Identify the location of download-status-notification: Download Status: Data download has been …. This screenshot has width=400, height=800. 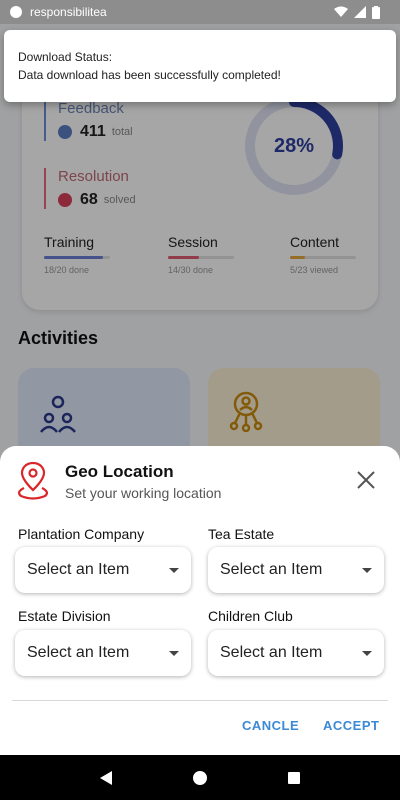
(200, 66).